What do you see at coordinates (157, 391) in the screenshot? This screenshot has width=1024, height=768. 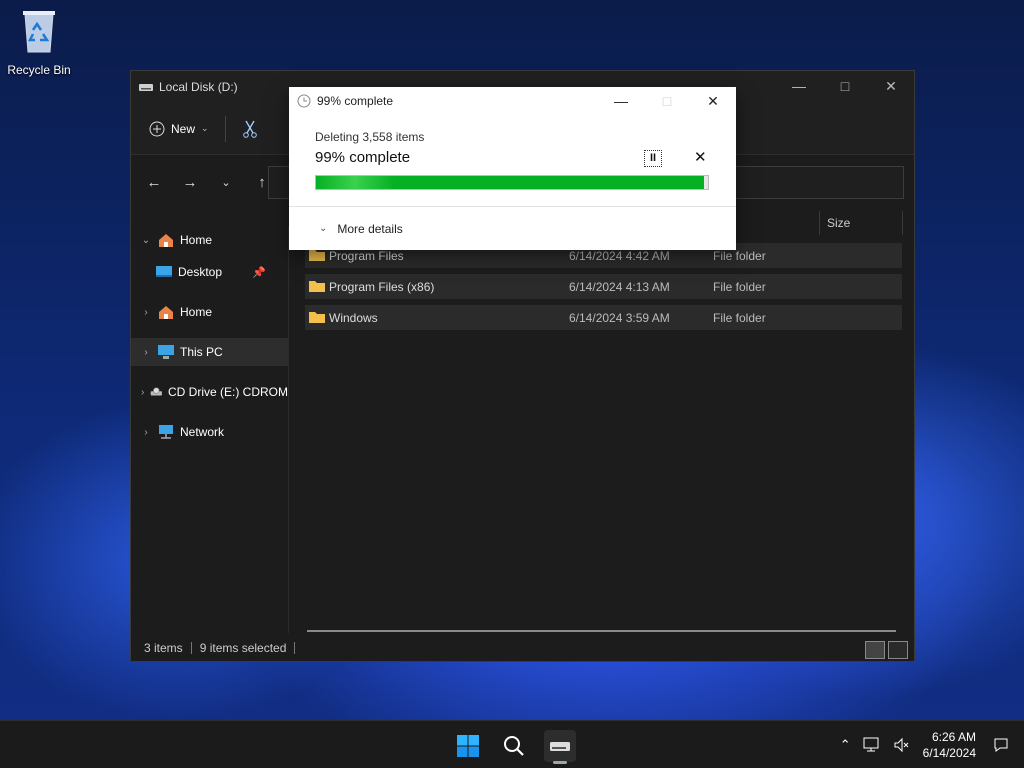 I see `cd-drive-icon` at bounding box center [157, 391].